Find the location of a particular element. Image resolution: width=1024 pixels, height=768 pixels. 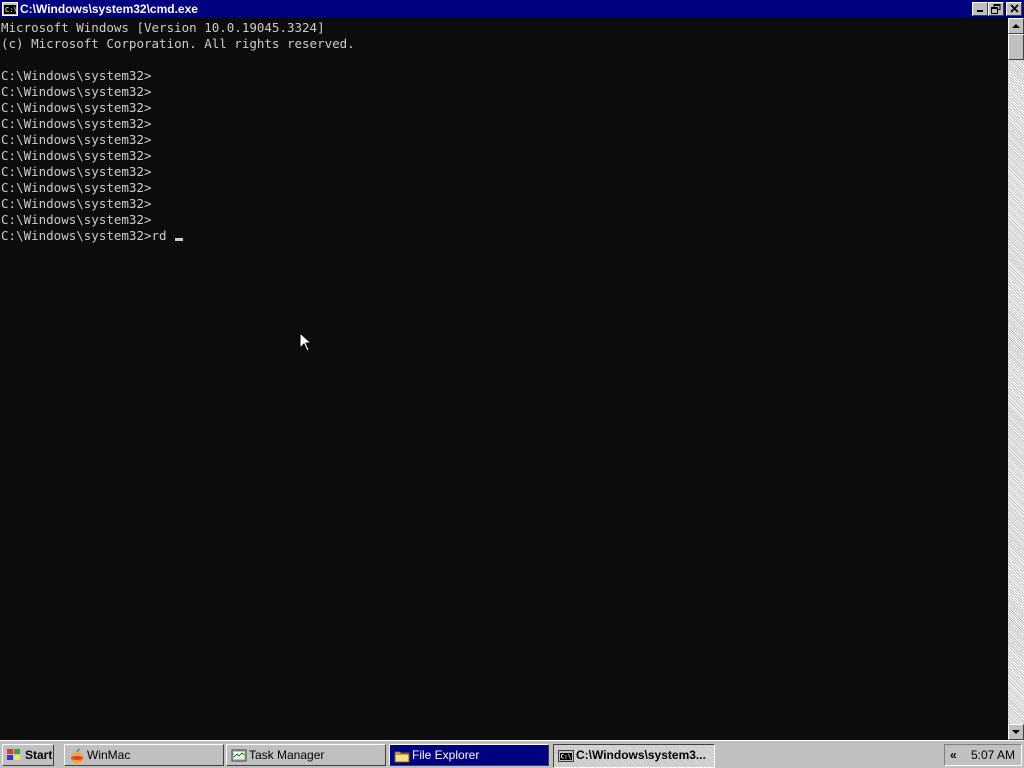

scroll-up-button is located at coordinates (1016, 26).